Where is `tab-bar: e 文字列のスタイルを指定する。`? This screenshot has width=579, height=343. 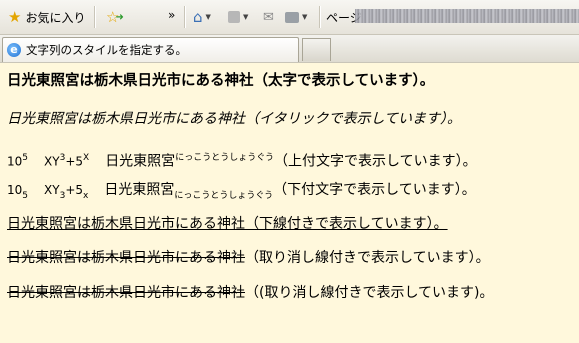 tab-bar: e 文字列のスタイルを指定する。 is located at coordinates (289, 49).